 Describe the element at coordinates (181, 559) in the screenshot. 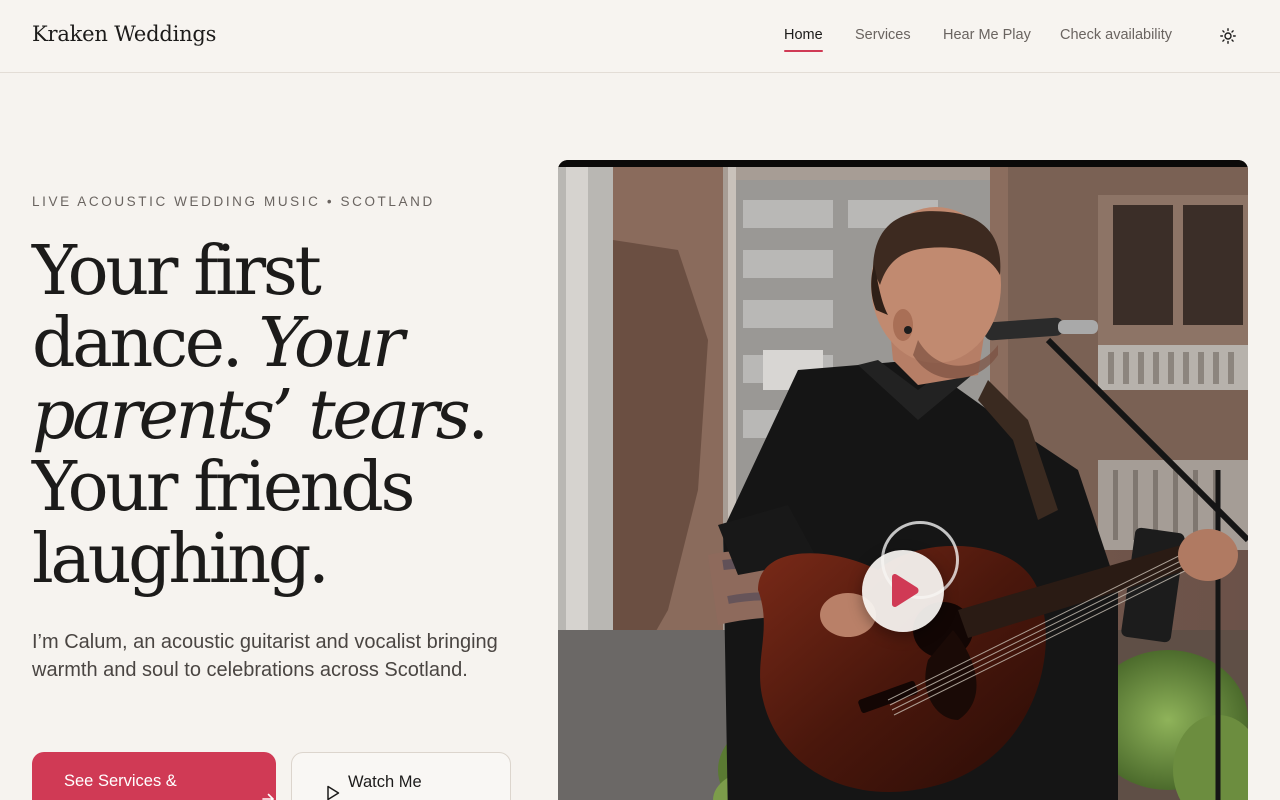

I see `headline-line-5: laughing.` at that location.